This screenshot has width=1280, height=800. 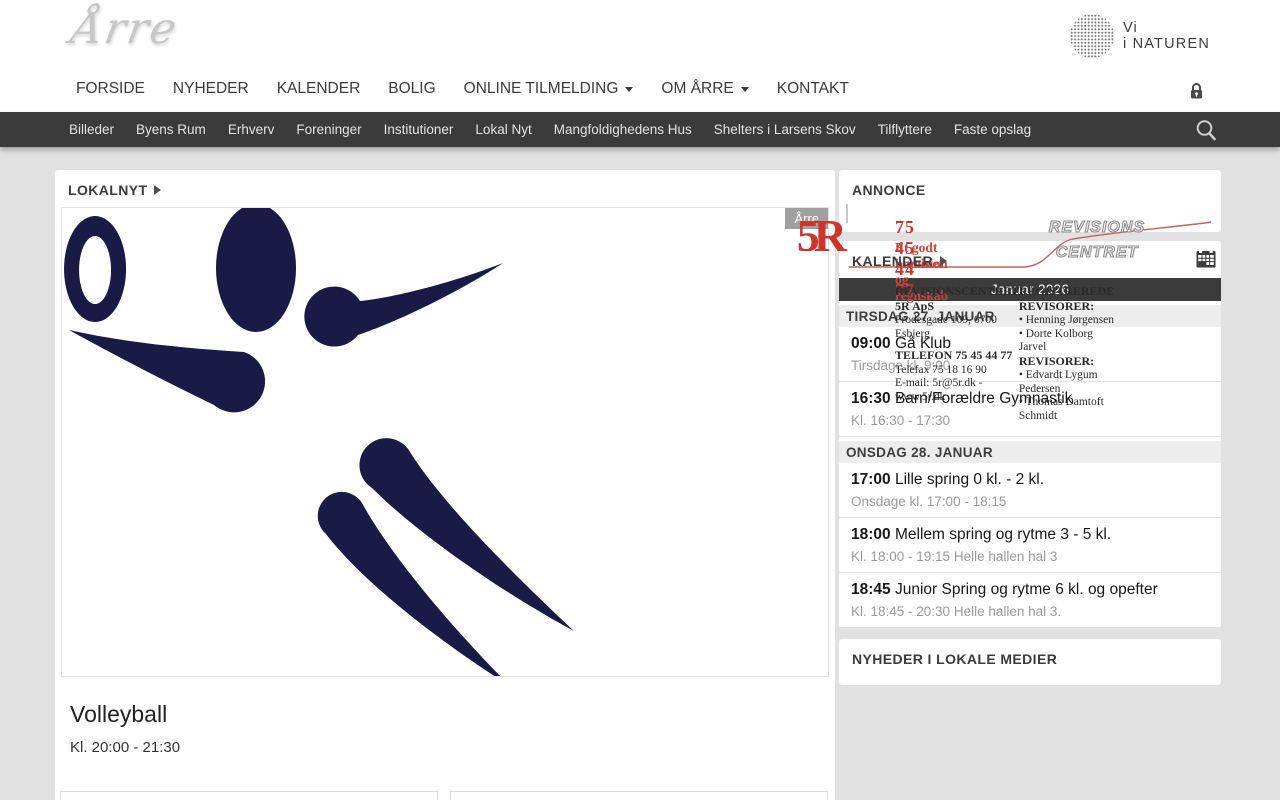 I want to click on lokalnyt-heading: LOKALNYT, so click(x=445, y=187).